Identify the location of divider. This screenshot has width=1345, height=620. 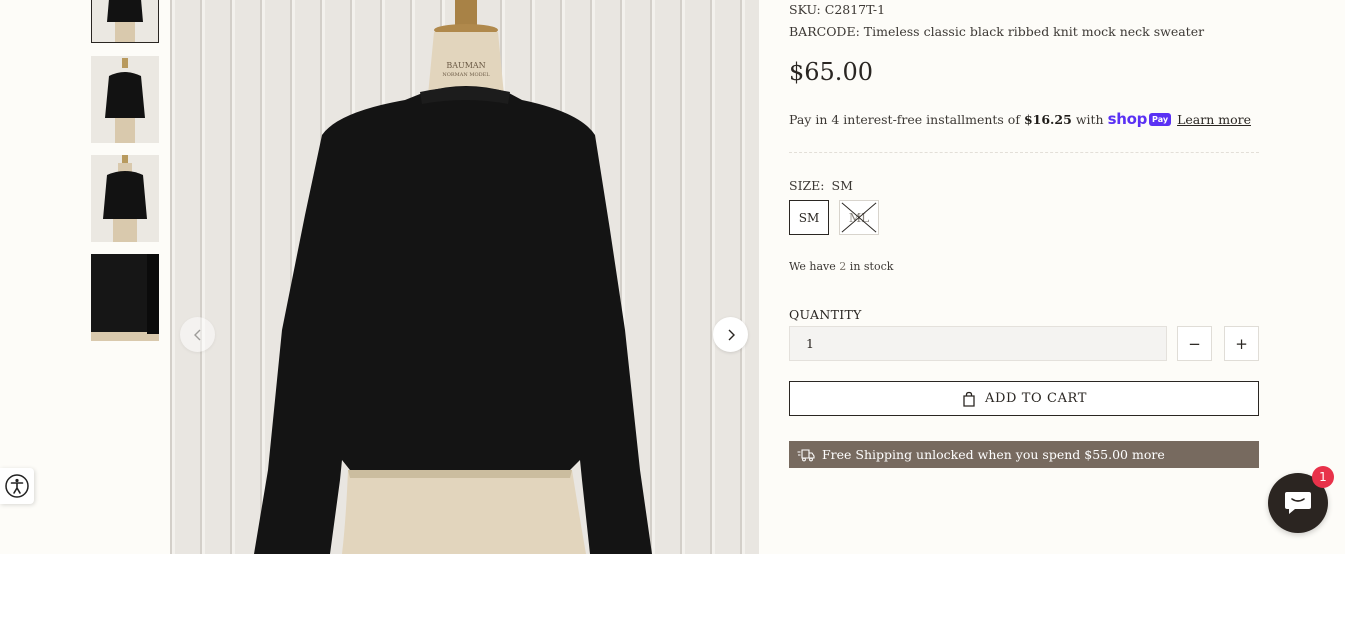
(1024, 152).